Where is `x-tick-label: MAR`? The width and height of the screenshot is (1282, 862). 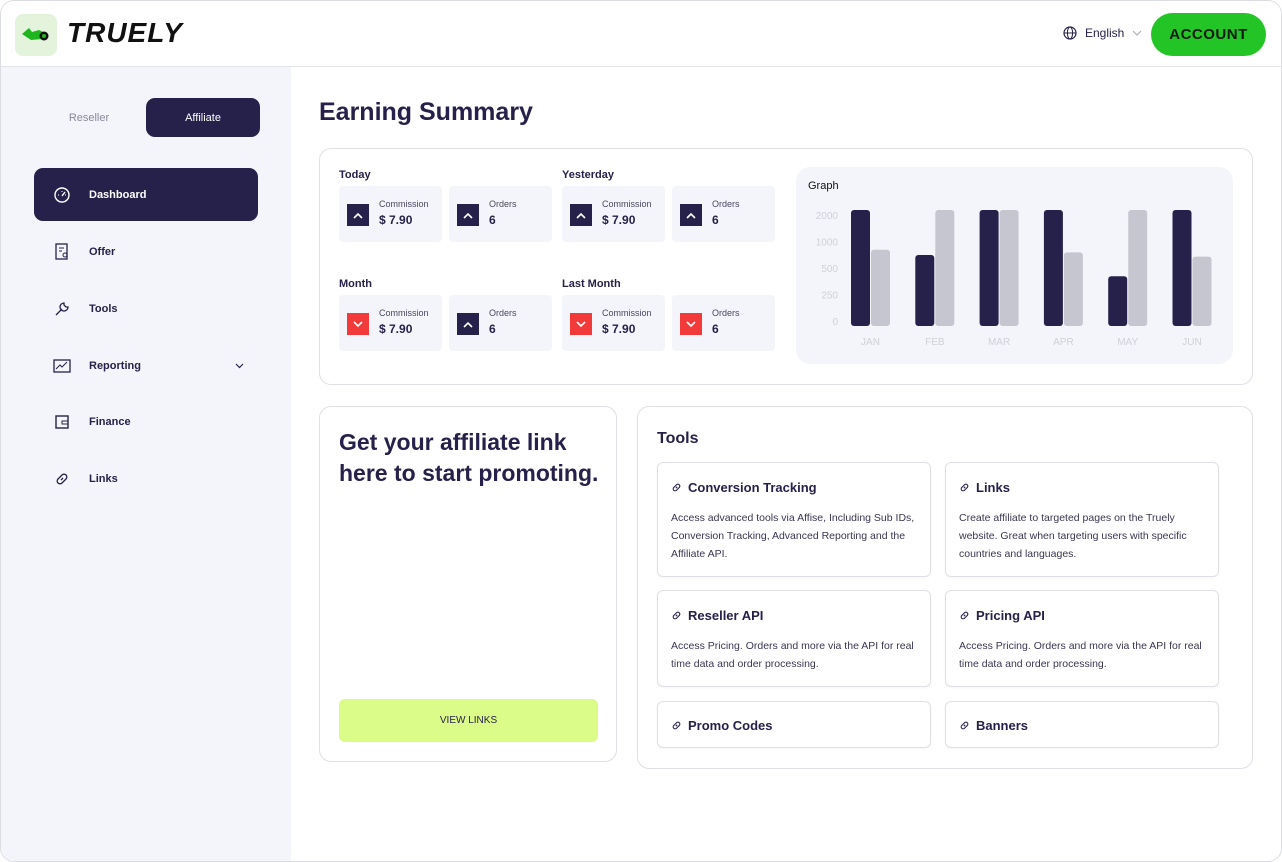 x-tick-label: MAR is located at coordinates (999, 342).